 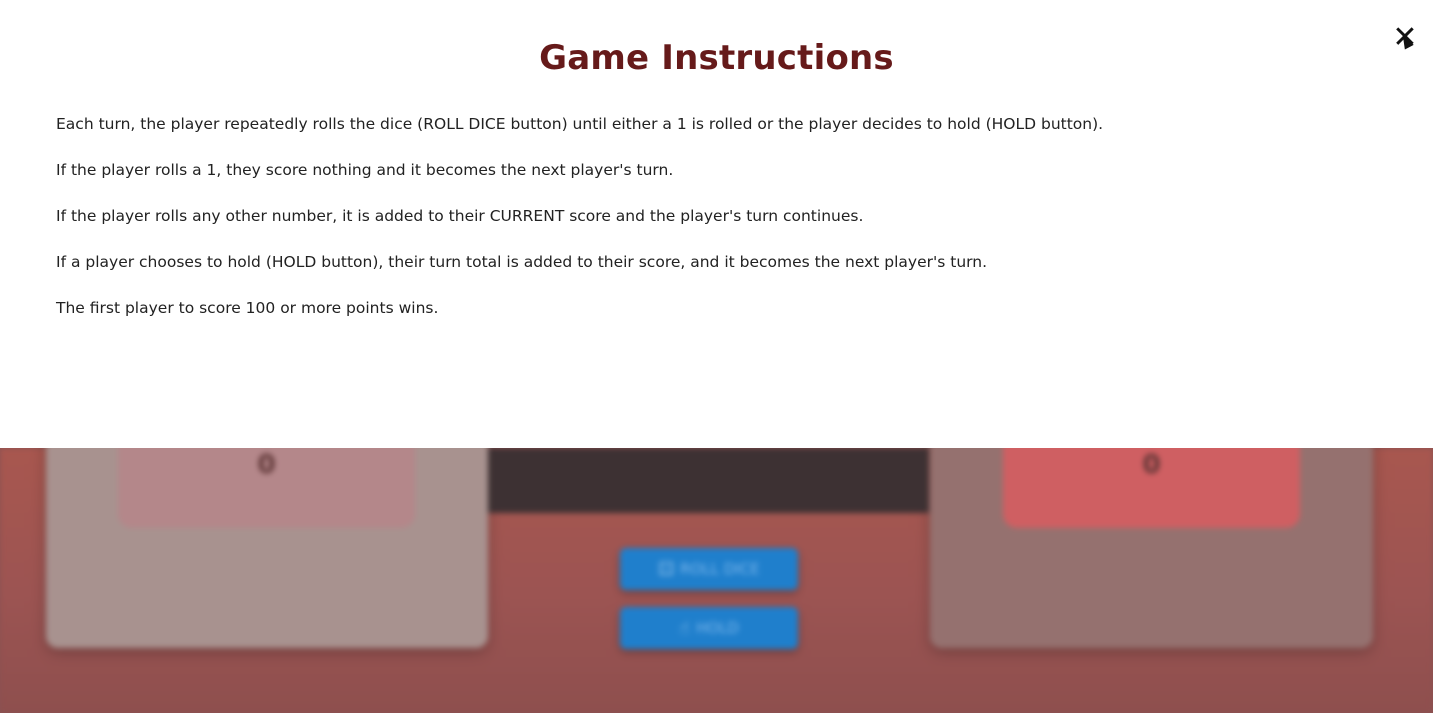 I want to click on roll-dice-label: ROLL DICE, so click(x=720, y=569).